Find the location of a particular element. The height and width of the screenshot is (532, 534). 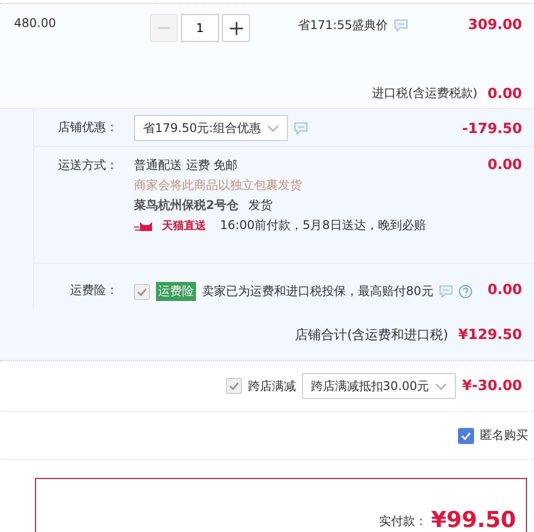

store-total-amount: ¥129.50 is located at coordinates (490, 335).